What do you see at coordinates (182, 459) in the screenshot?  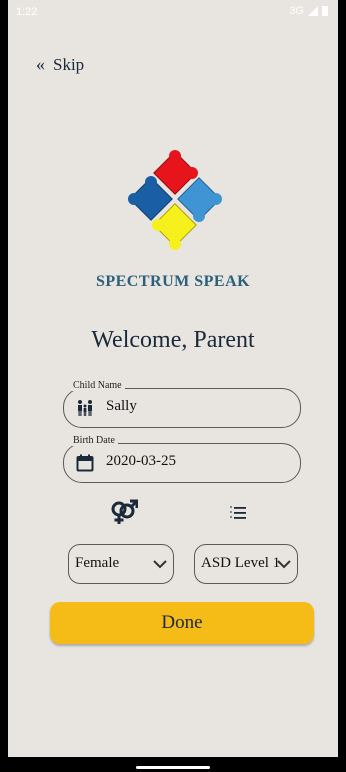 I see `birth-date-field: Birth Date 2020-03-25` at bounding box center [182, 459].